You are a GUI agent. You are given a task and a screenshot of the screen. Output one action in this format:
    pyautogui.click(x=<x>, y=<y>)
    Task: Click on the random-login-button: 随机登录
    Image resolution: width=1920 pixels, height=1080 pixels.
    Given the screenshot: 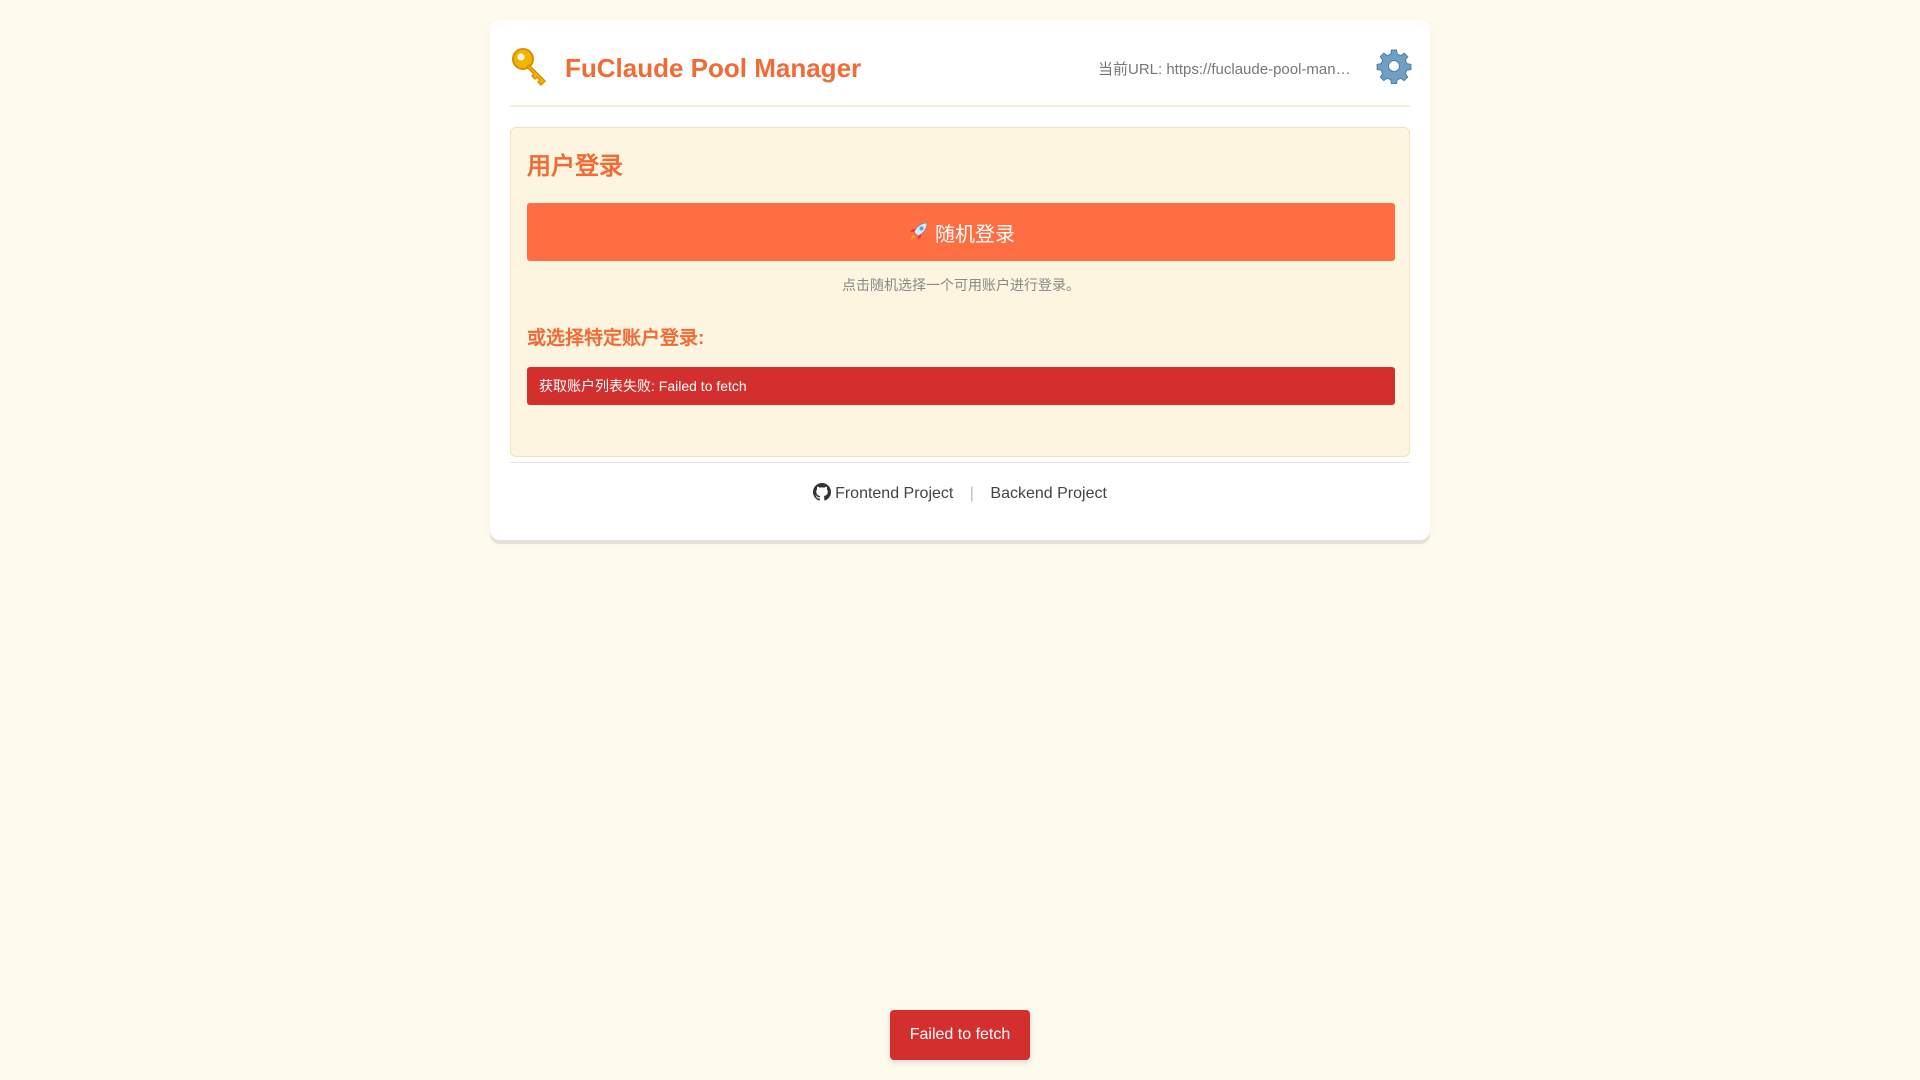 What is the action you would take?
    pyautogui.click(x=961, y=232)
    